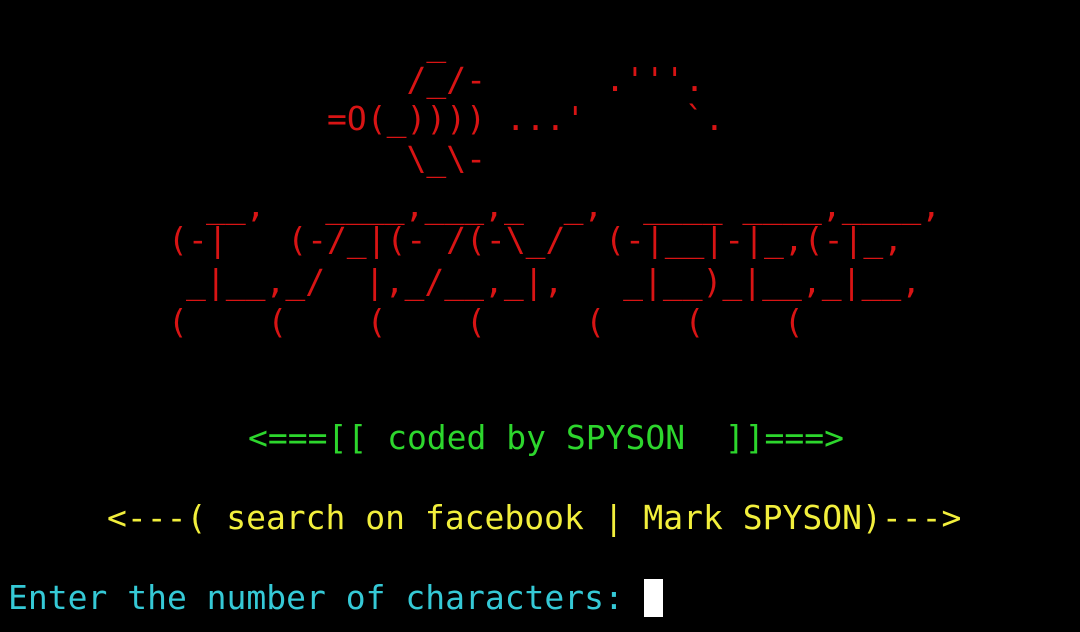 This screenshot has width=1080, height=632. I want to click on input-prompt: Enter the number of characters:, so click(335, 598).